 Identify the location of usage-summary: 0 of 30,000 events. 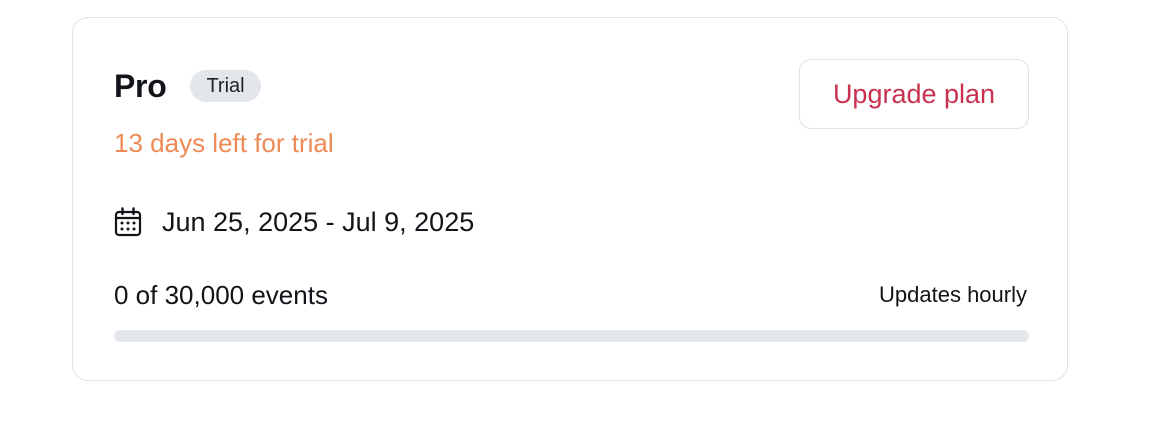
(221, 295).